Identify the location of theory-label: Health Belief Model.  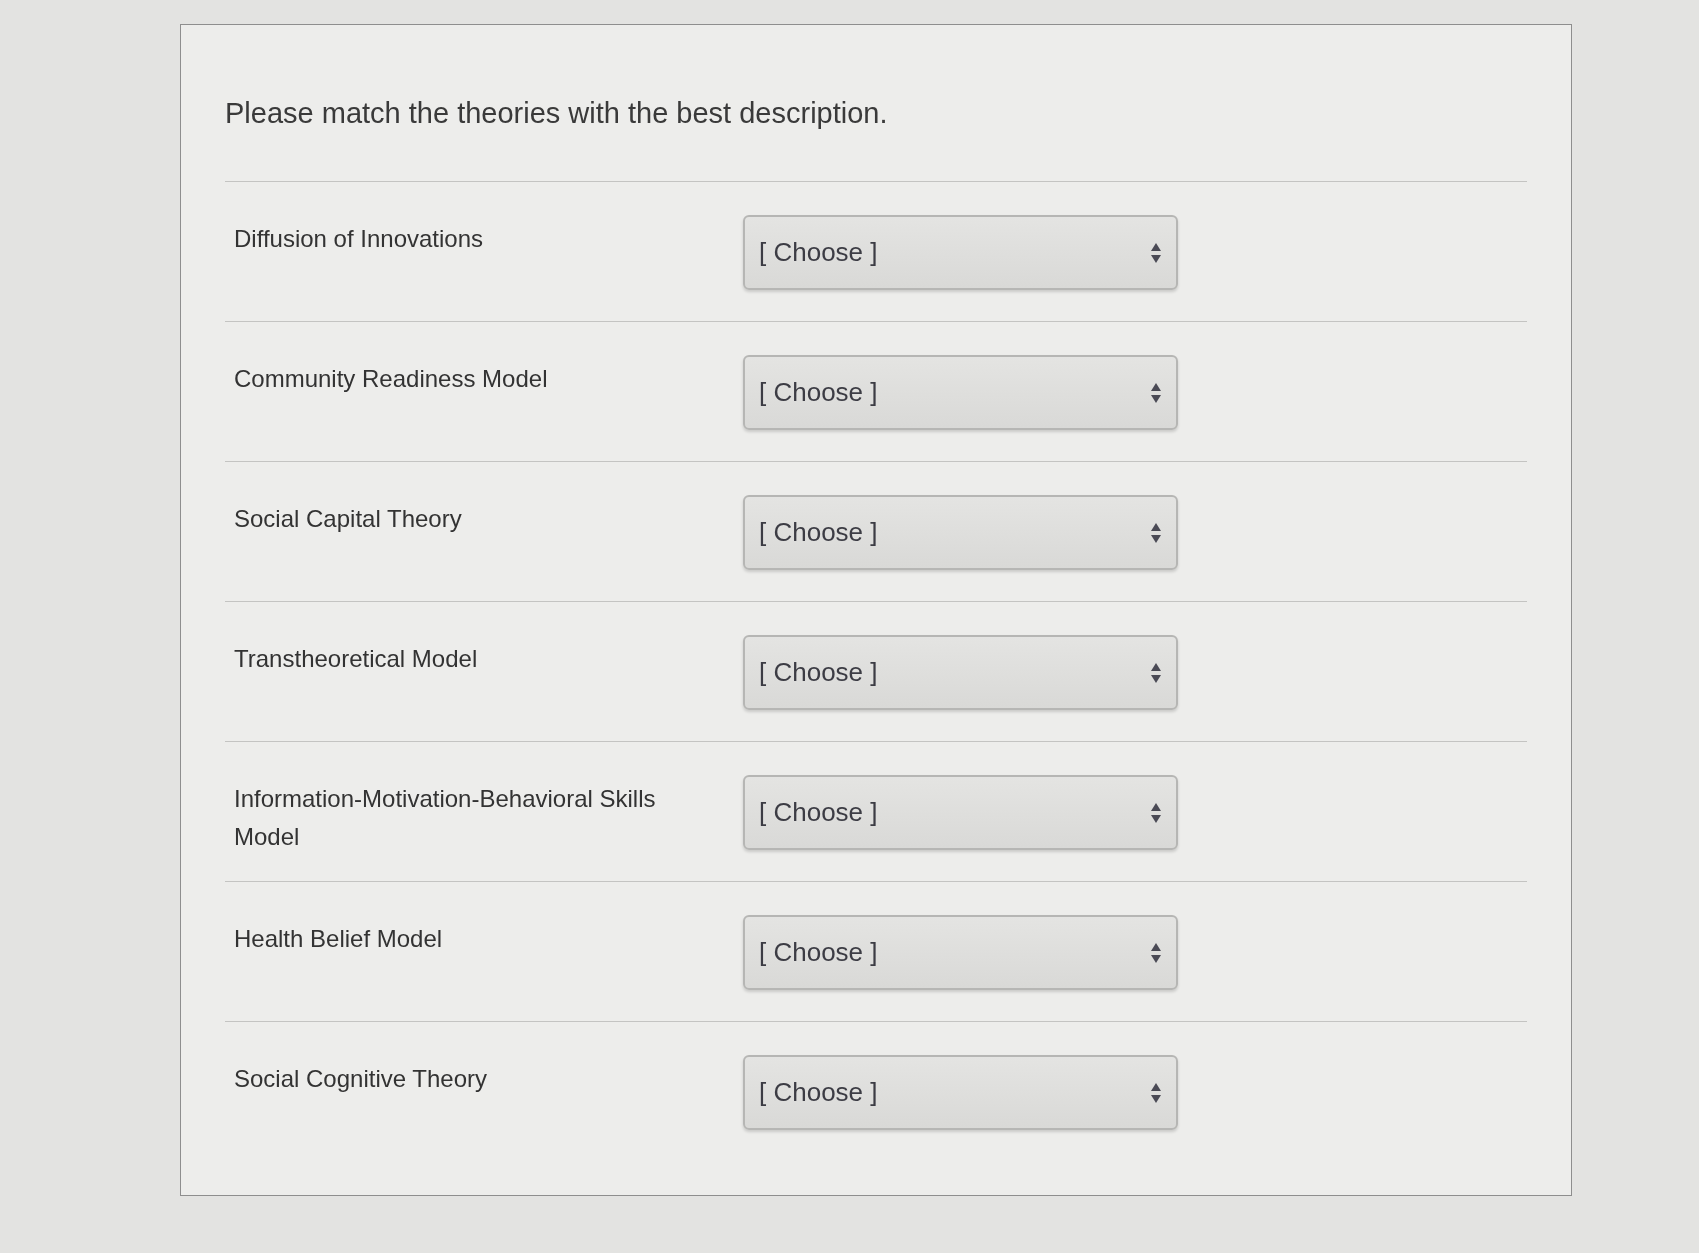
(339, 939).